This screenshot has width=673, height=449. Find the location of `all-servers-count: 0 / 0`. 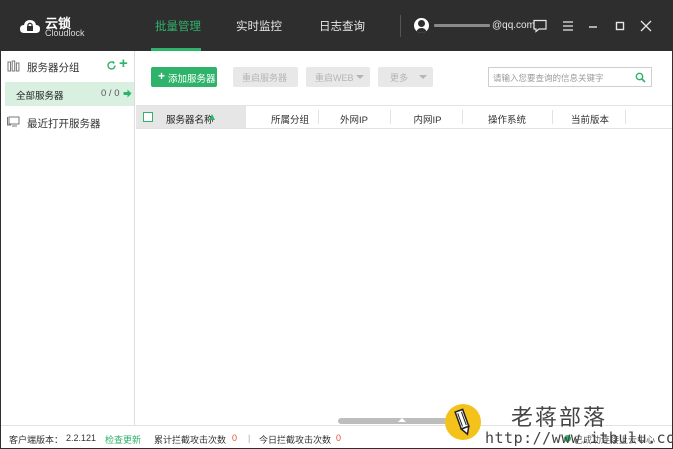

all-servers-count: 0 / 0 is located at coordinates (110, 93).